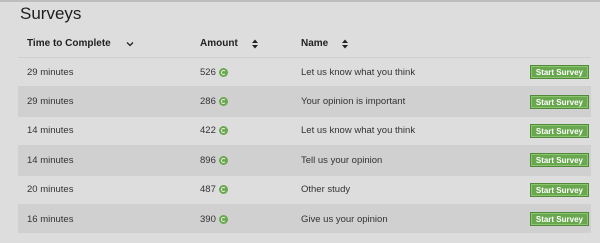 The image size is (600, 243). Describe the element at coordinates (219, 43) in the screenshot. I see `column-header-amount-label: Amount` at that location.